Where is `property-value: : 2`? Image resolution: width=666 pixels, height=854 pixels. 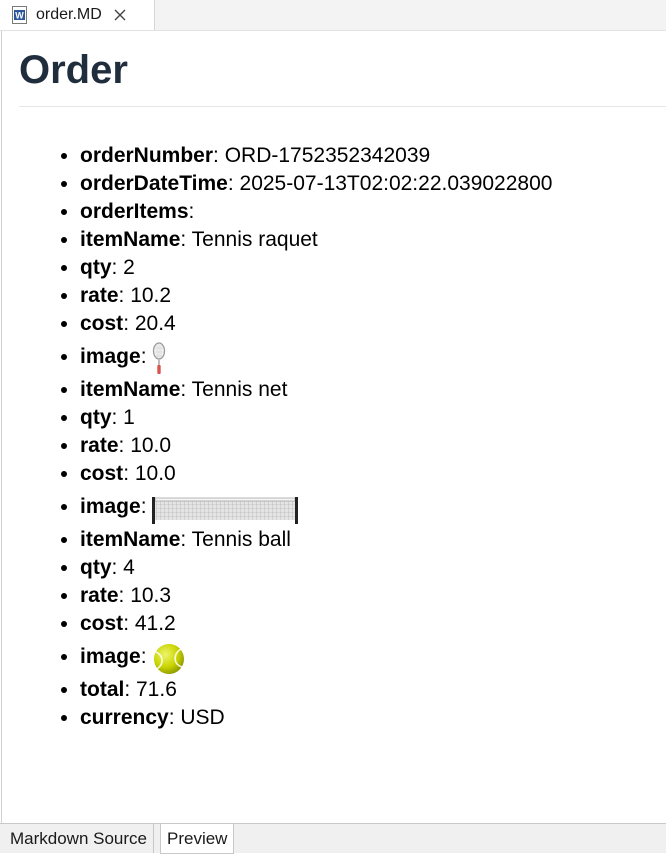
property-value: : 2 is located at coordinates (123, 267).